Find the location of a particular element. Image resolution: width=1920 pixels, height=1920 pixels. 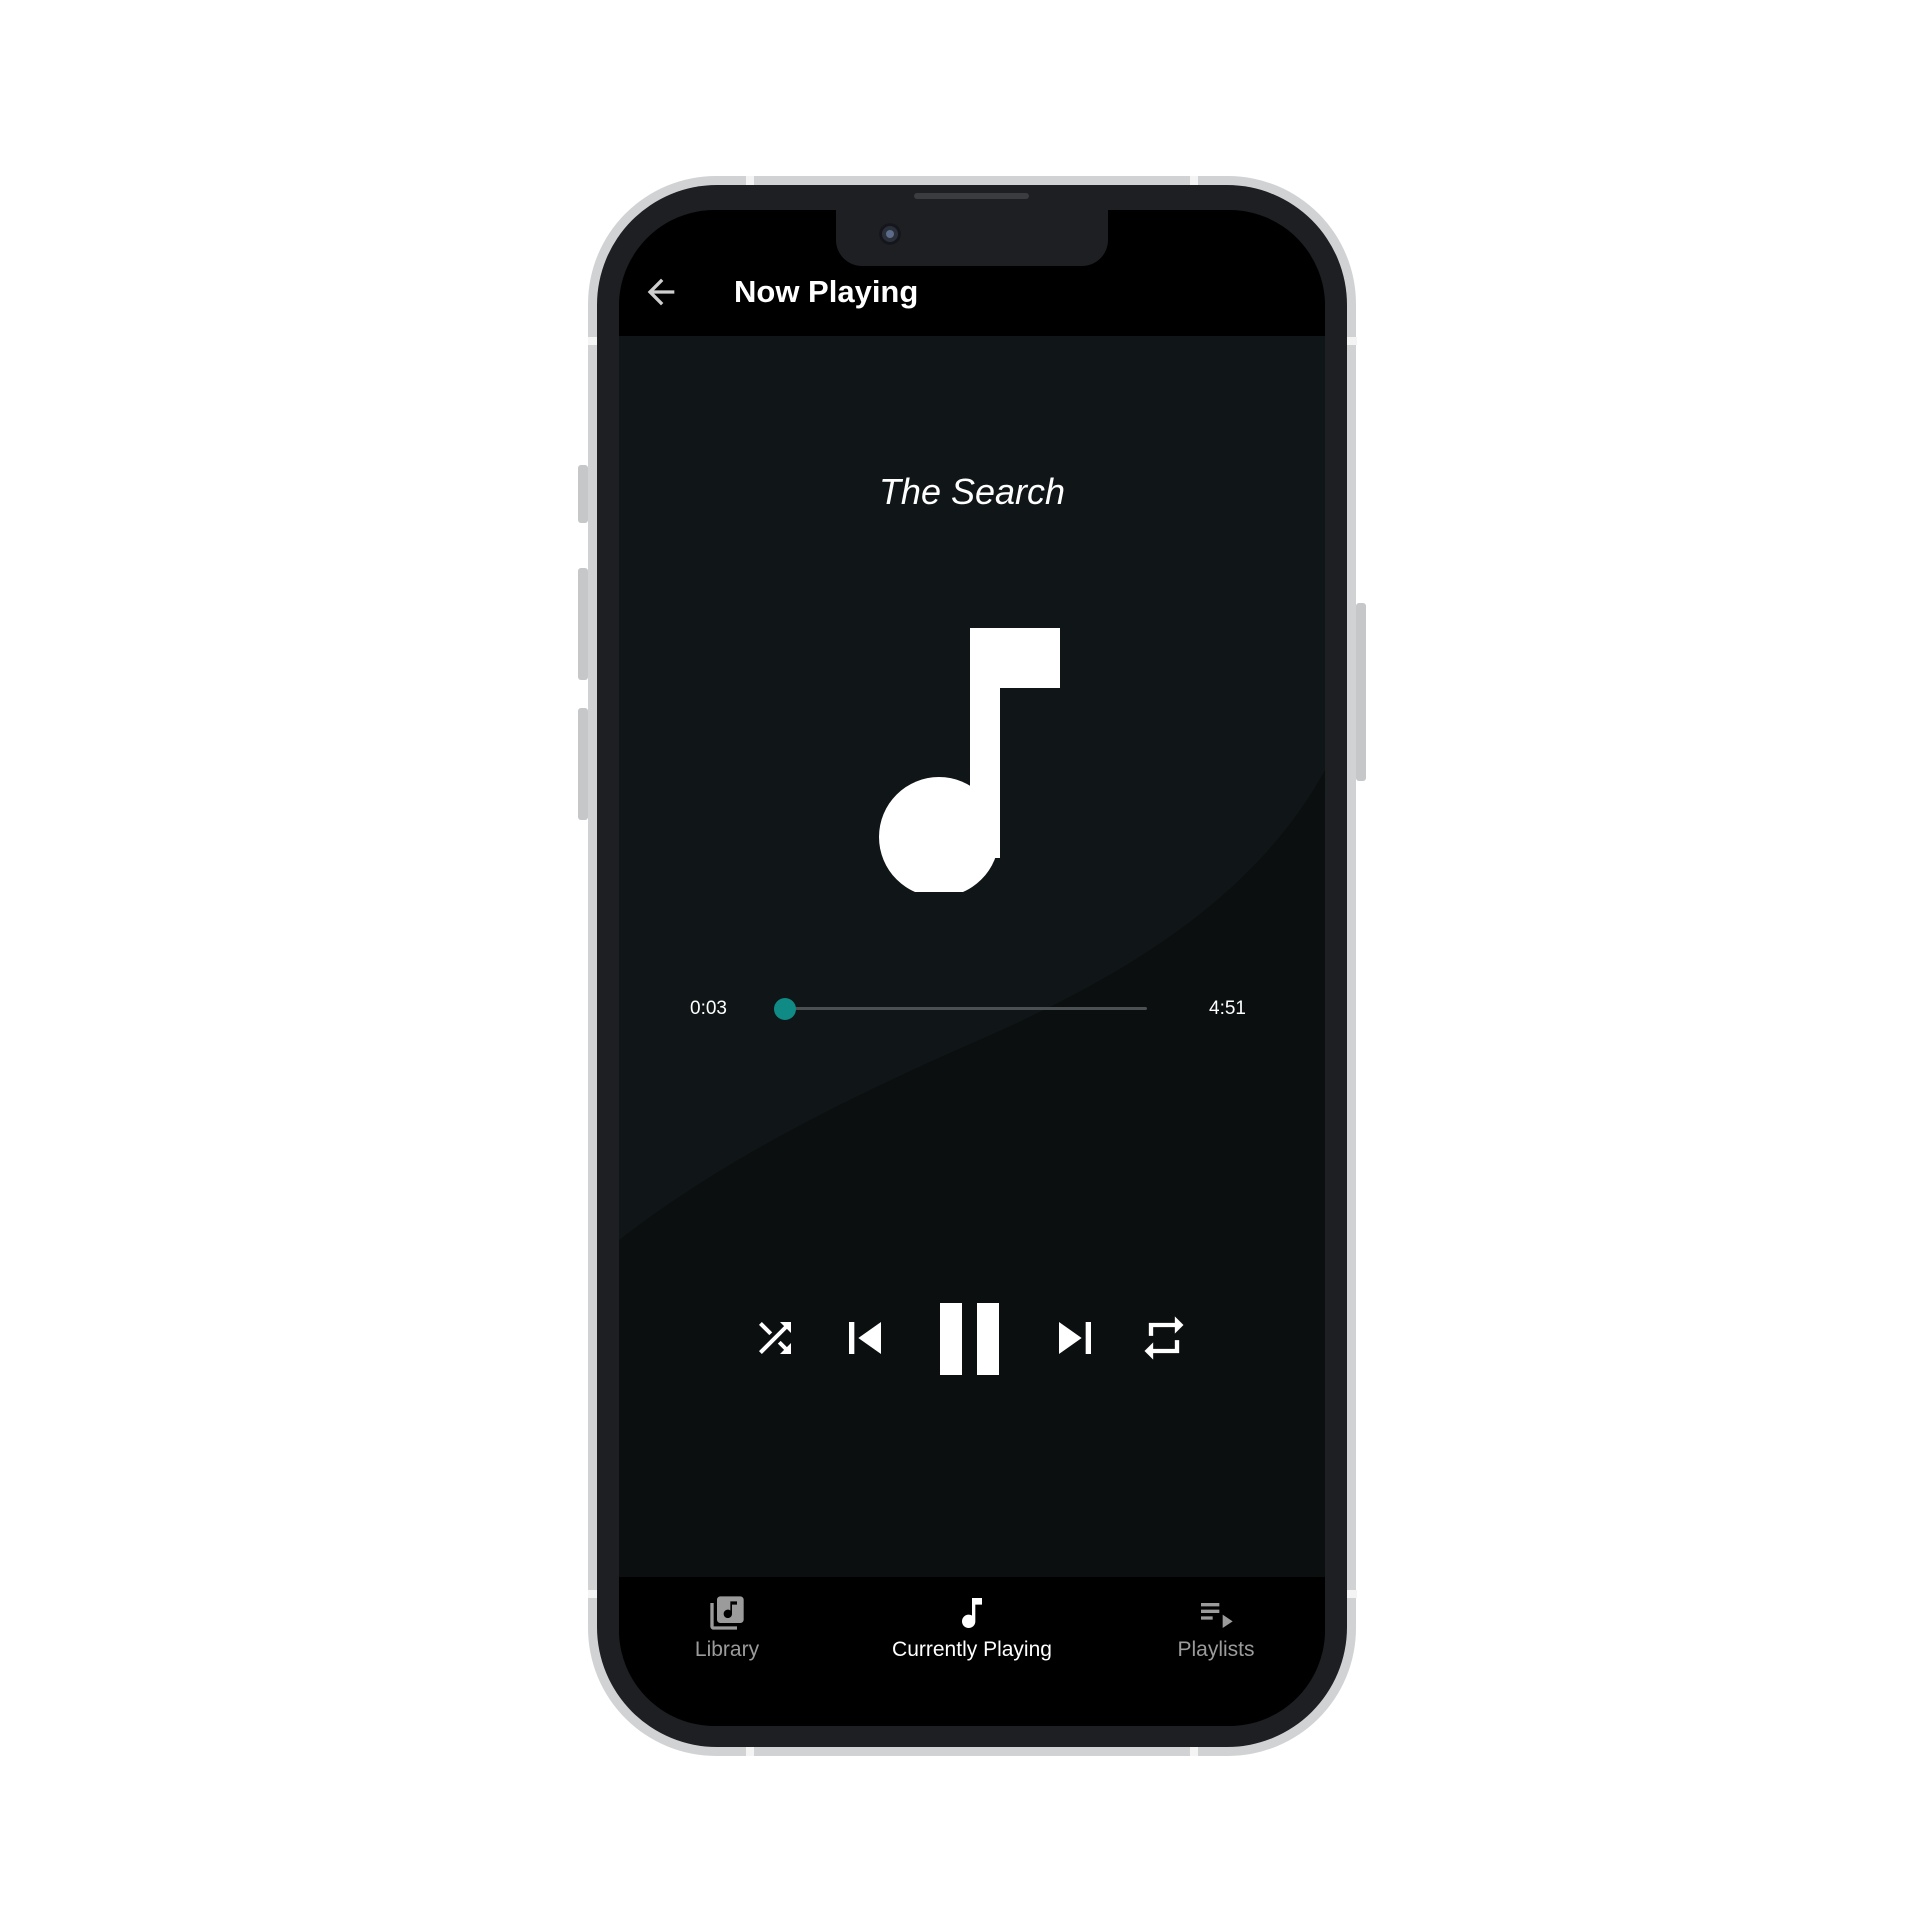

back-button is located at coordinates (661, 292).